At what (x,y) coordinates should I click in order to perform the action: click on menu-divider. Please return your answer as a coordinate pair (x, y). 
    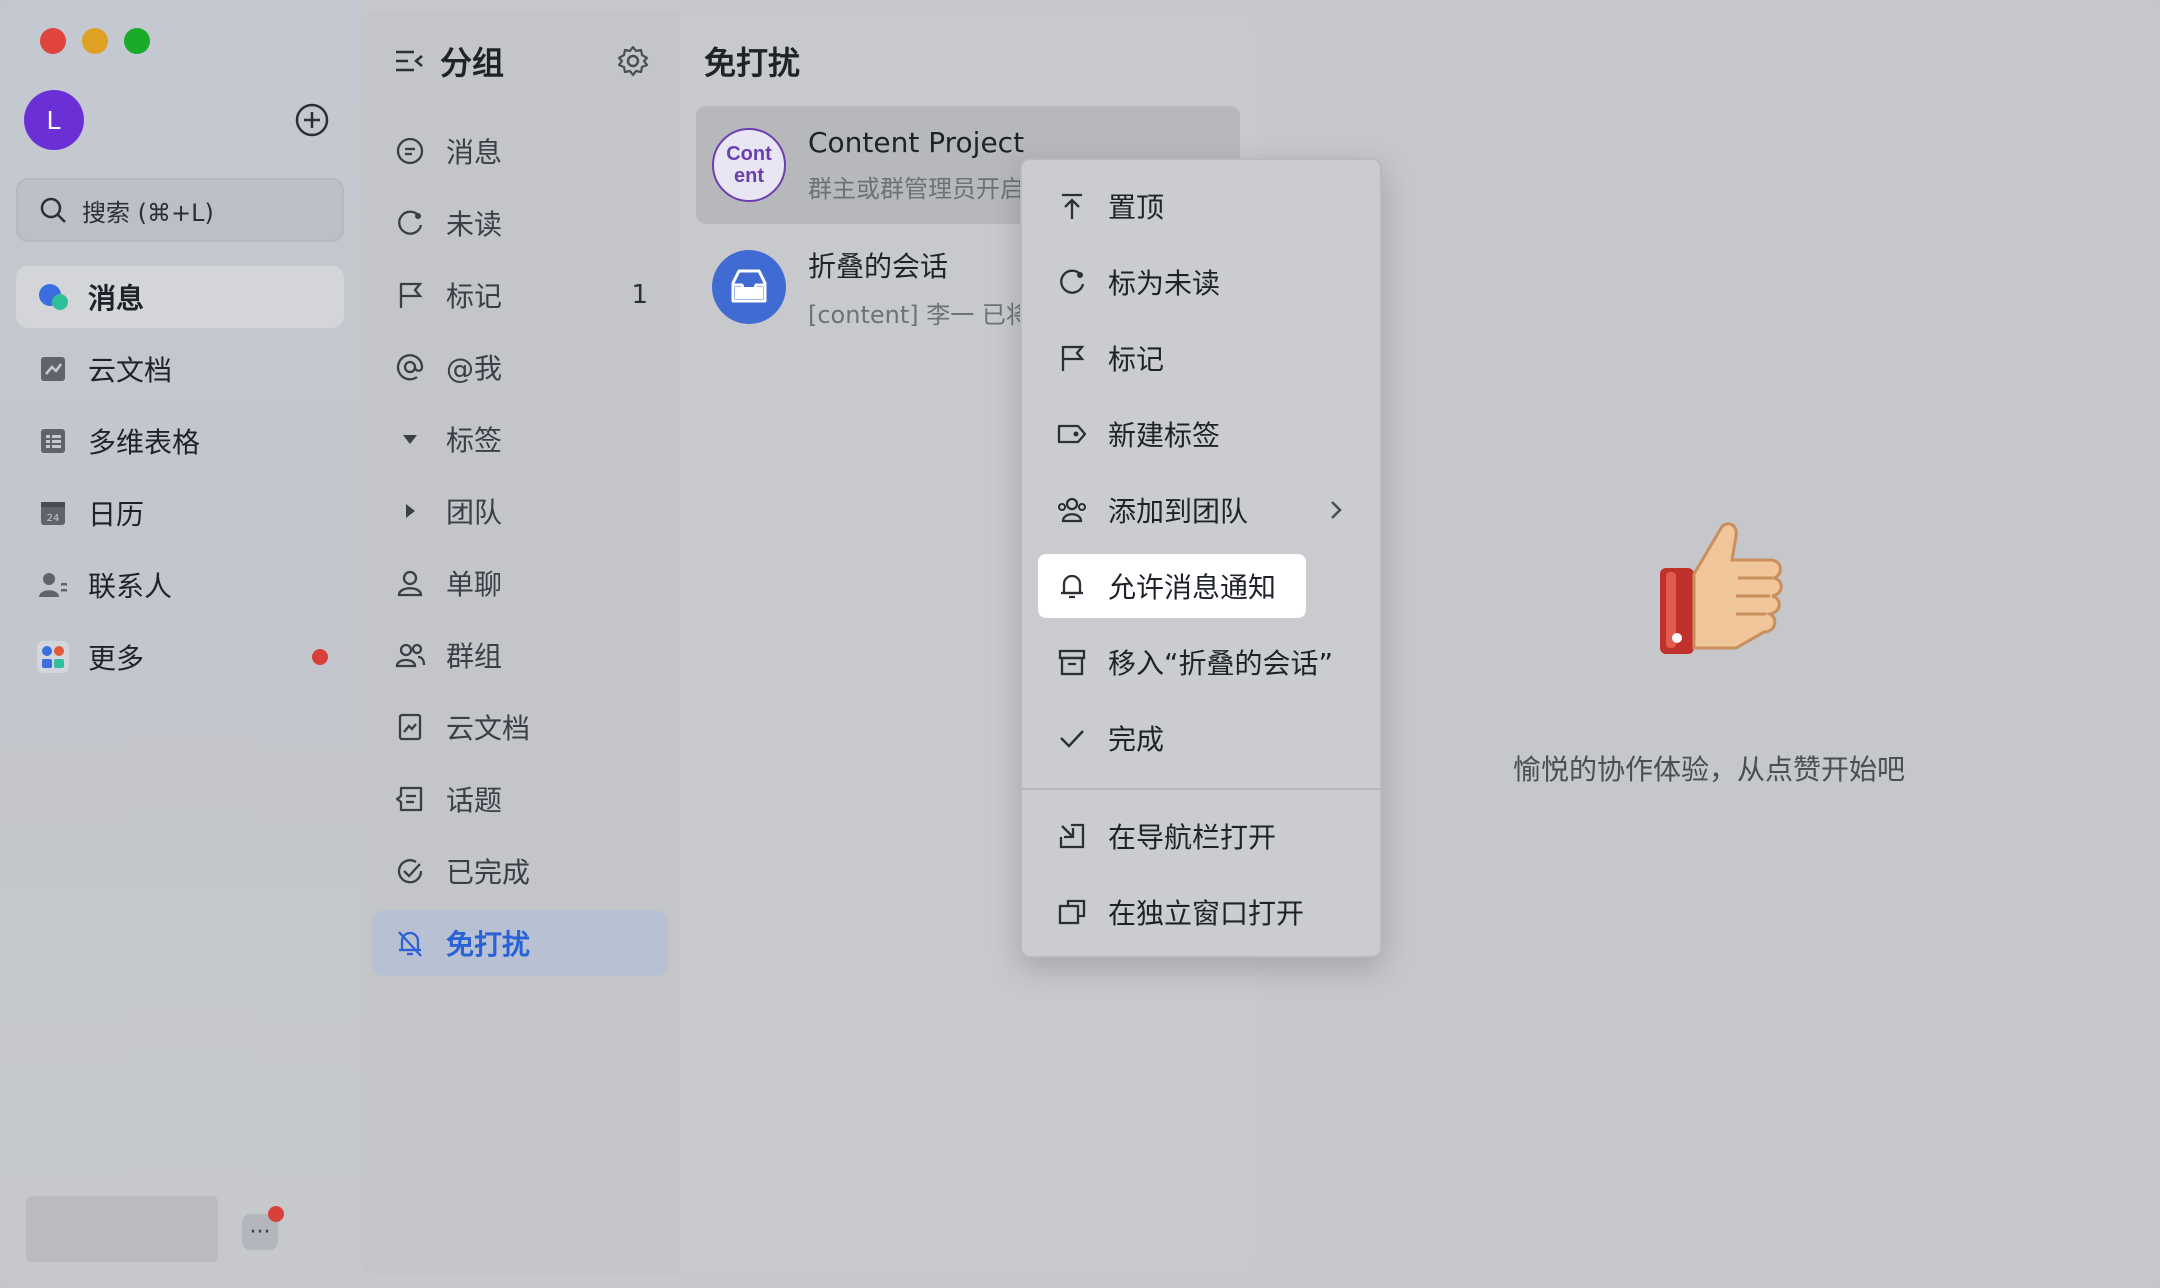
    Looking at the image, I should click on (1201, 789).